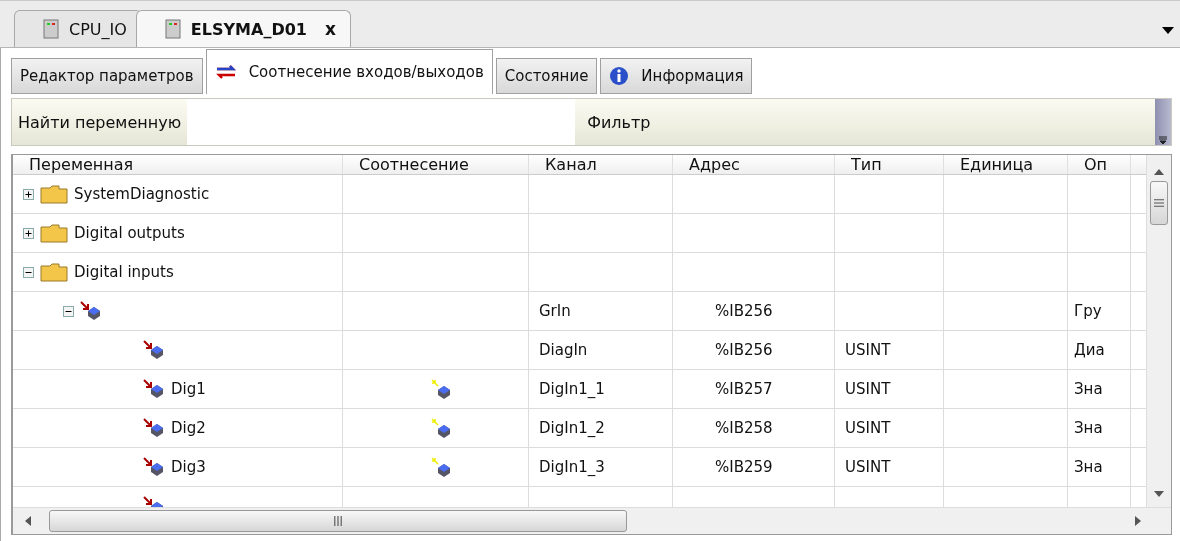 This screenshot has width=1180, height=541. I want to click on channel-name: DigIn1_2, so click(572, 428).